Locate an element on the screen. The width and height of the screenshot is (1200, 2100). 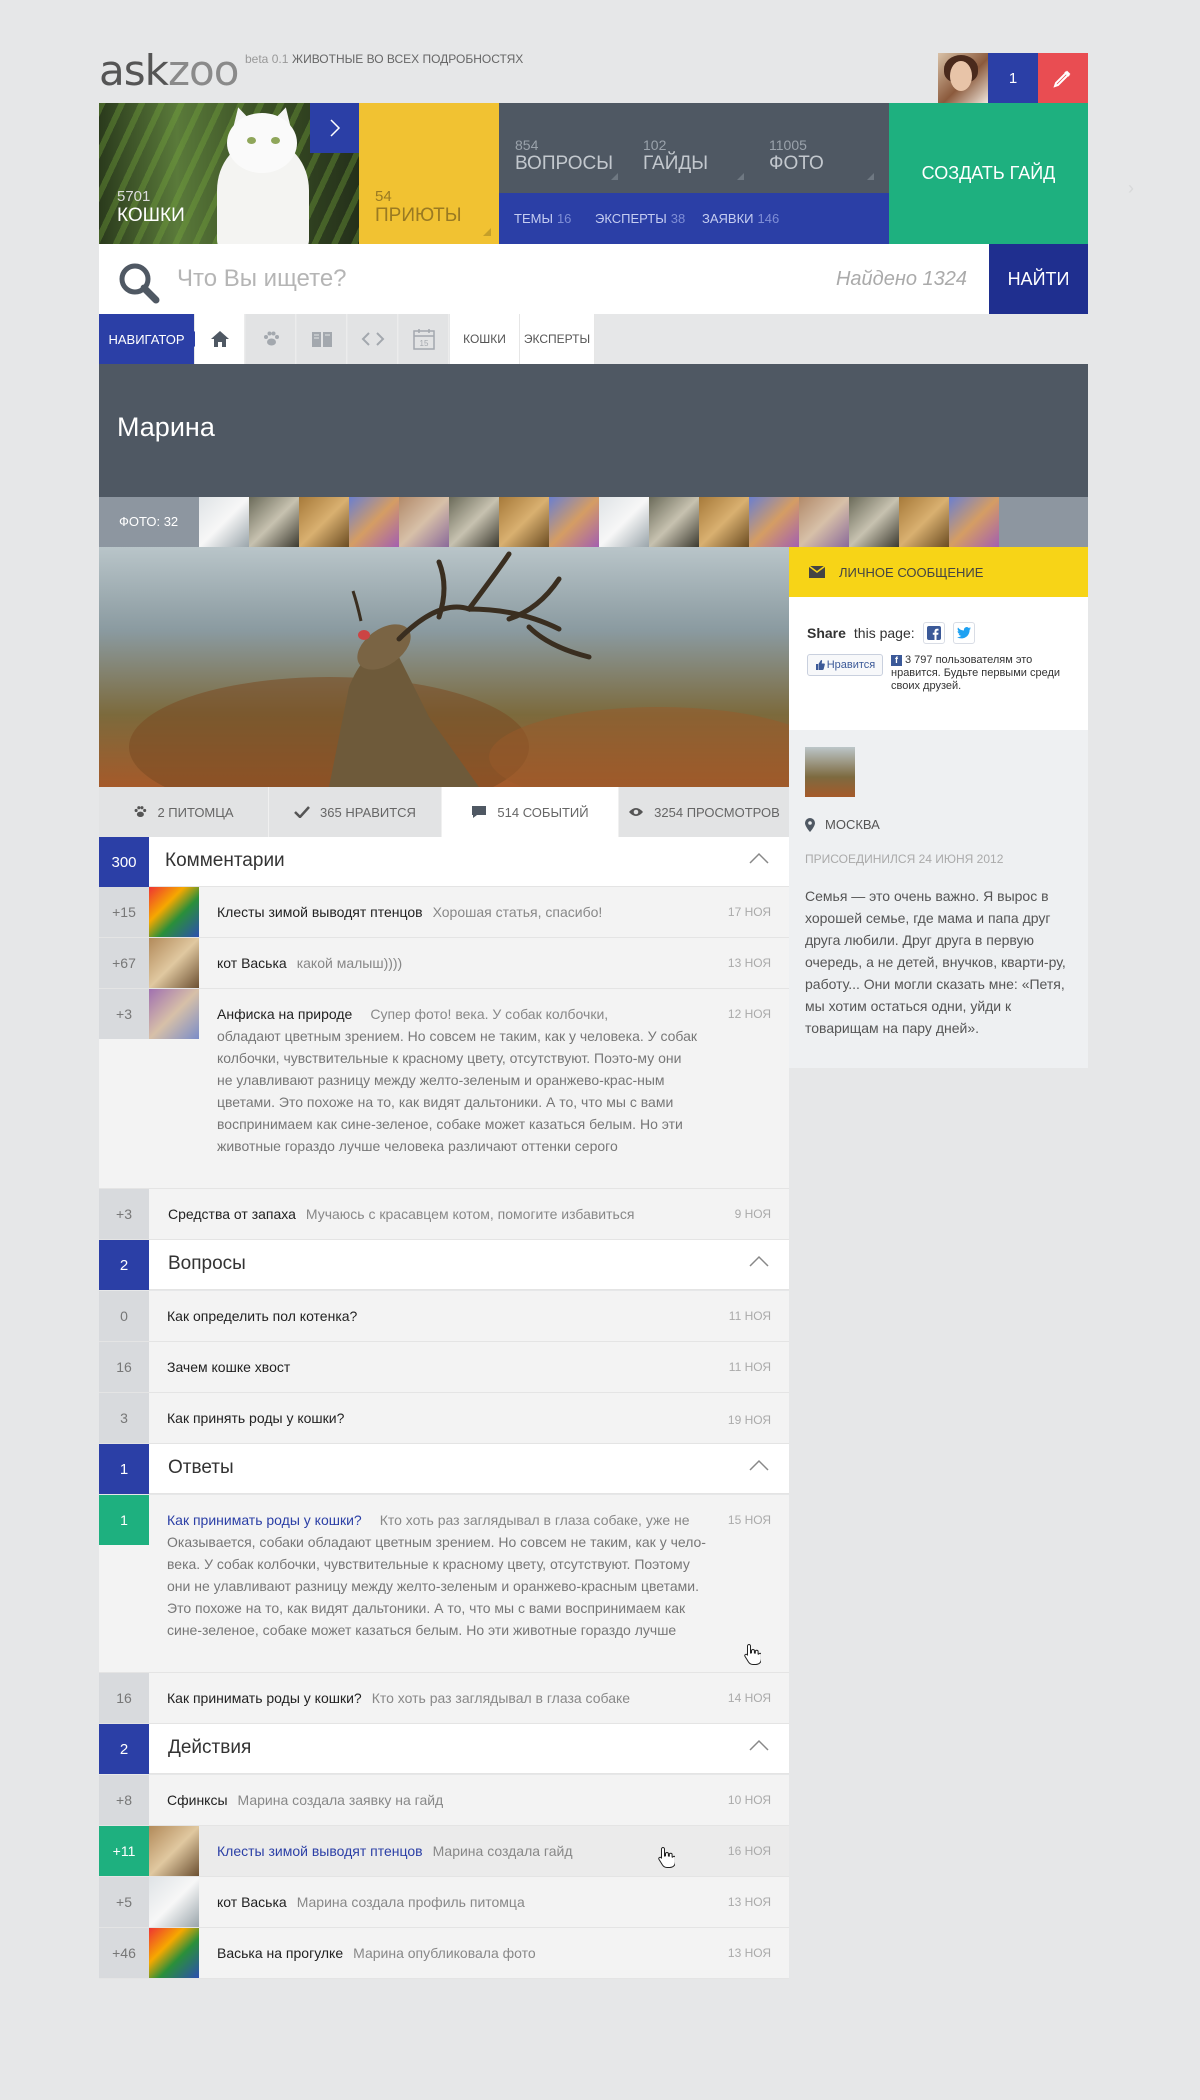
action-score: +5 is located at coordinates (124, 1902).